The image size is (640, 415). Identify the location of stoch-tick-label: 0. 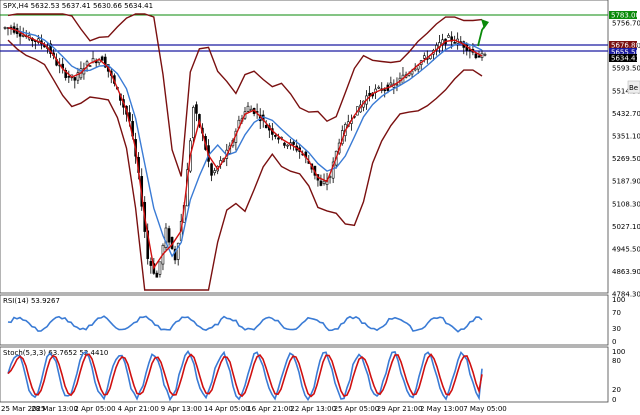
(614, 400).